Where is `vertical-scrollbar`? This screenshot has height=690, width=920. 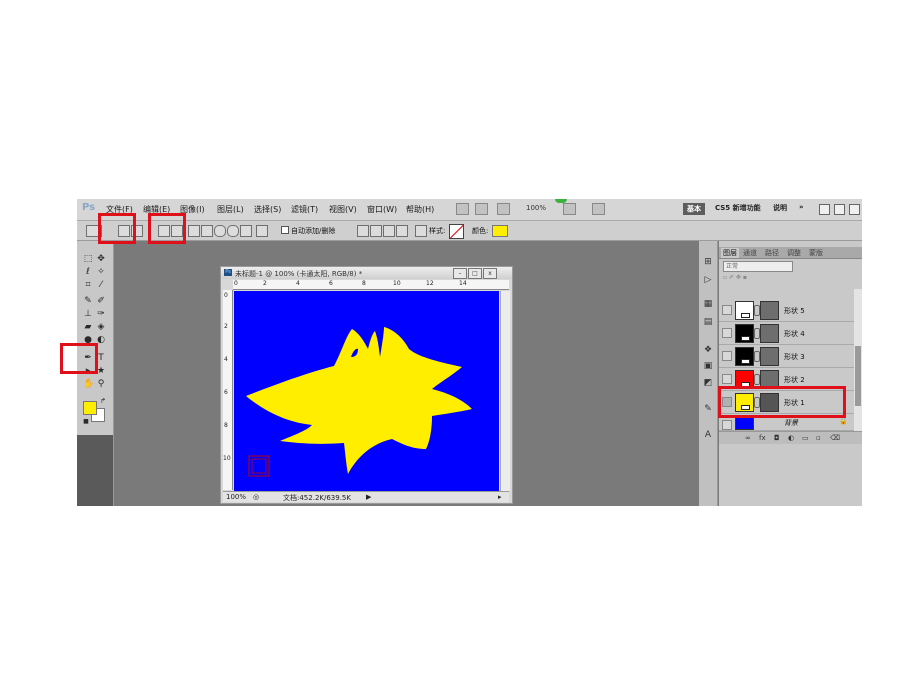
vertical-scrollbar is located at coordinates (505, 391).